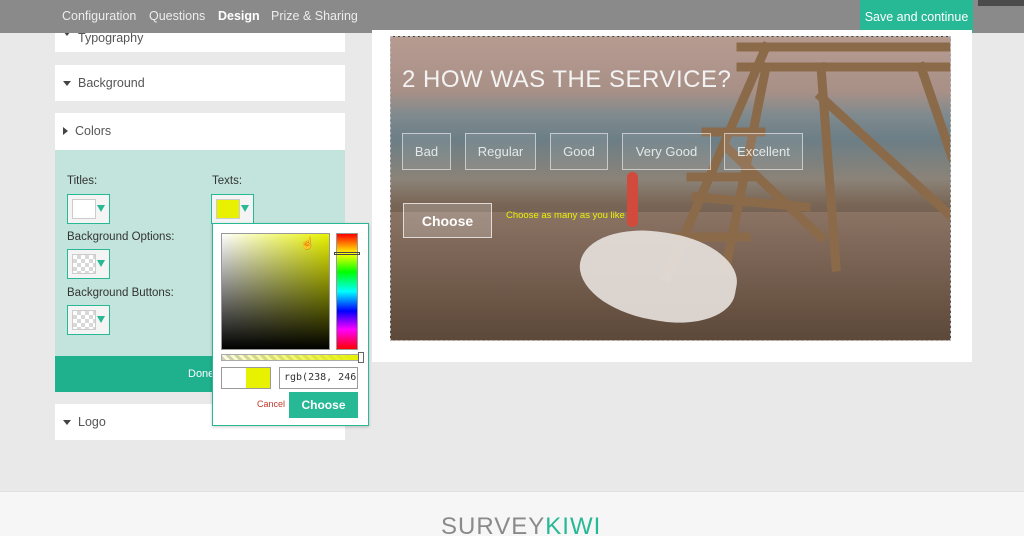  What do you see at coordinates (177, 16) in the screenshot?
I see `tab-questions: Questions` at bounding box center [177, 16].